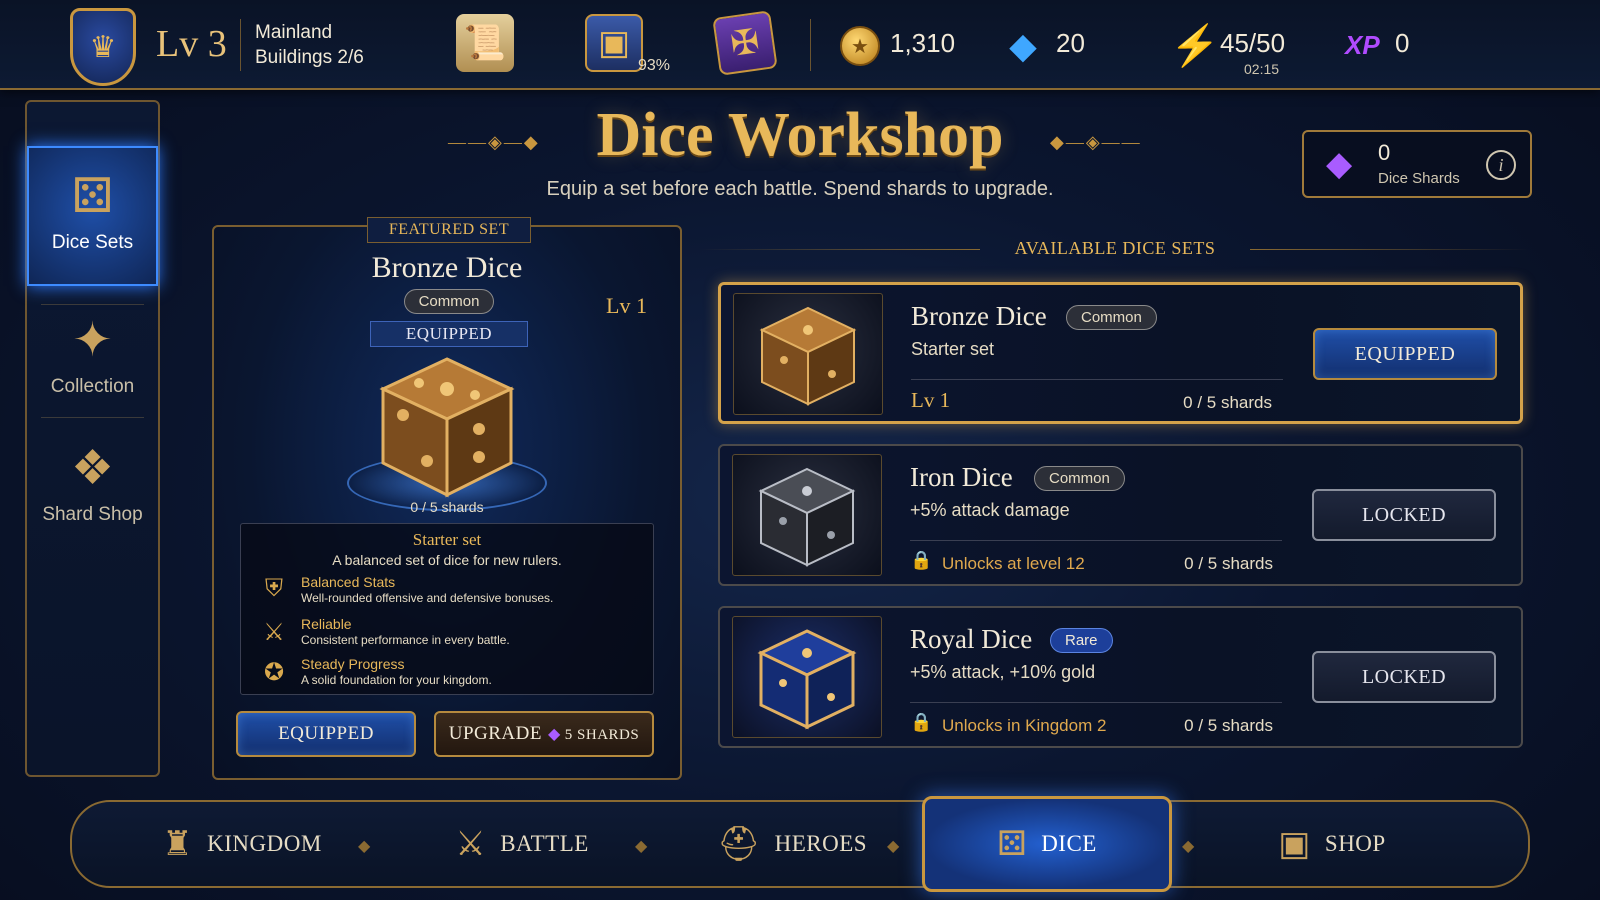  What do you see at coordinates (745, 43) in the screenshot?
I see `spellbook-icon: ✠` at bounding box center [745, 43].